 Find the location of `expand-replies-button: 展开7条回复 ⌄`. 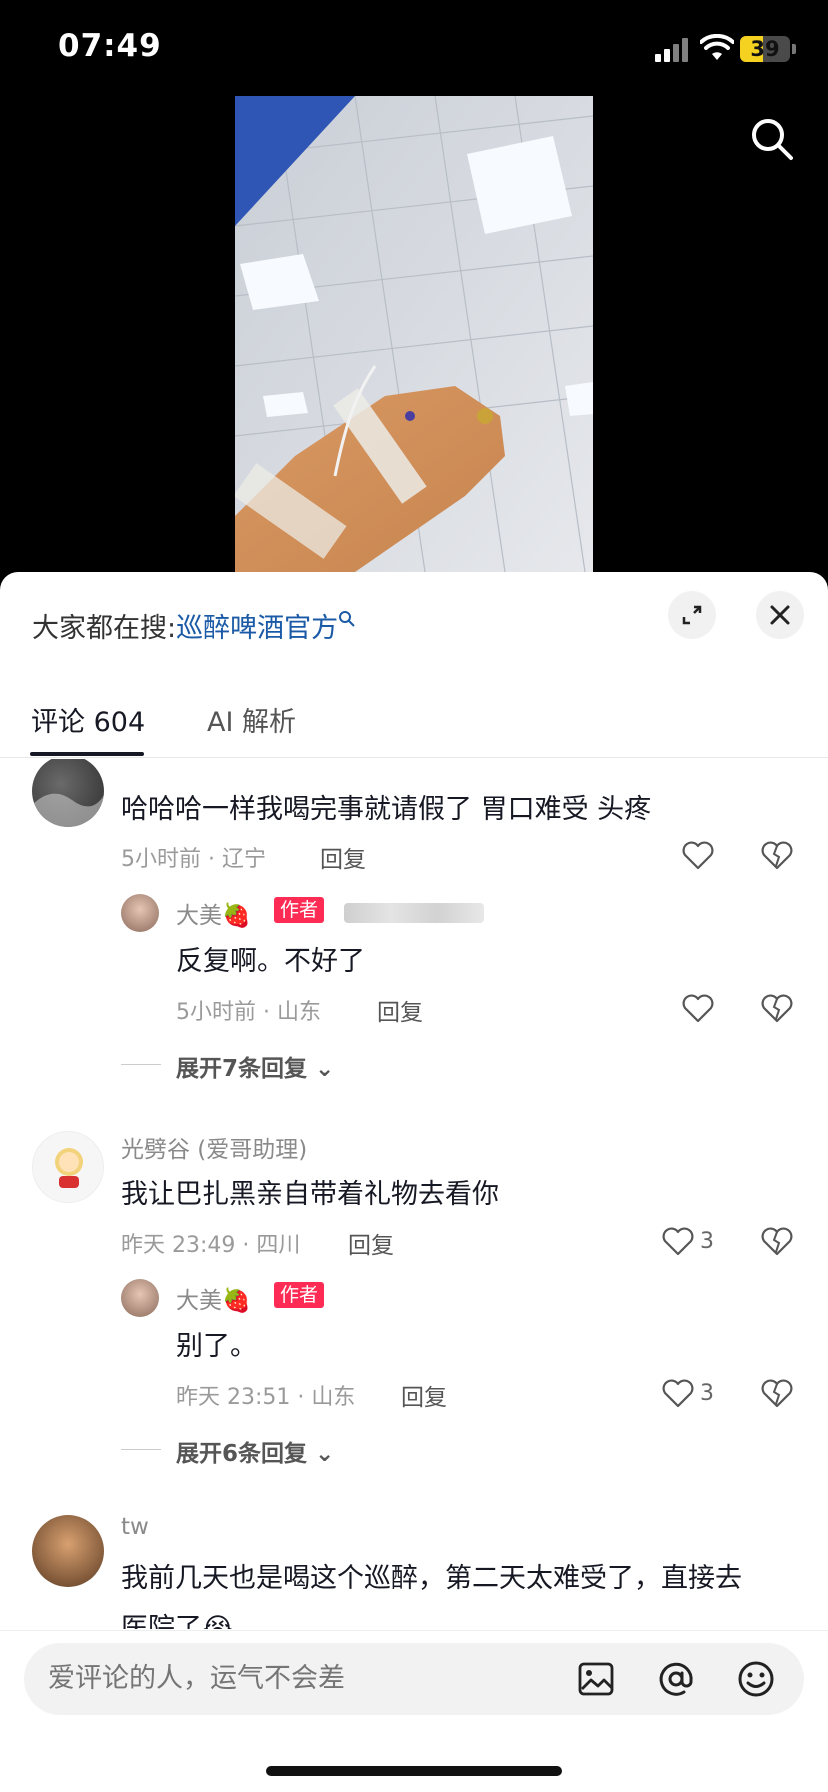

expand-replies-button: 展开7条回复 ⌄ is located at coordinates (255, 1066).